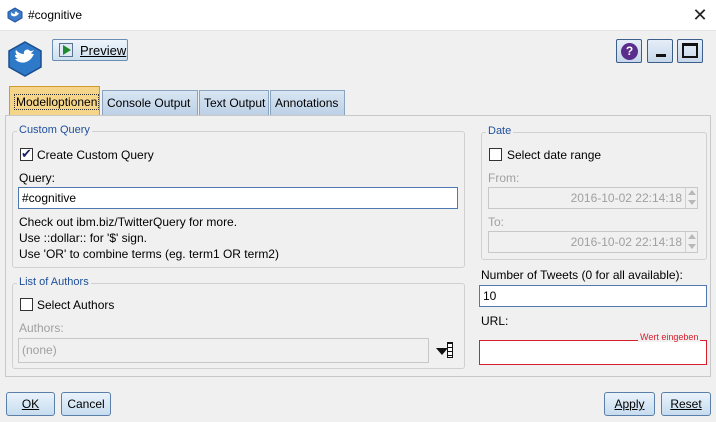 This screenshot has height=422, width=716. I want to click on tab-text-output: Text Output, so click(234, 102).